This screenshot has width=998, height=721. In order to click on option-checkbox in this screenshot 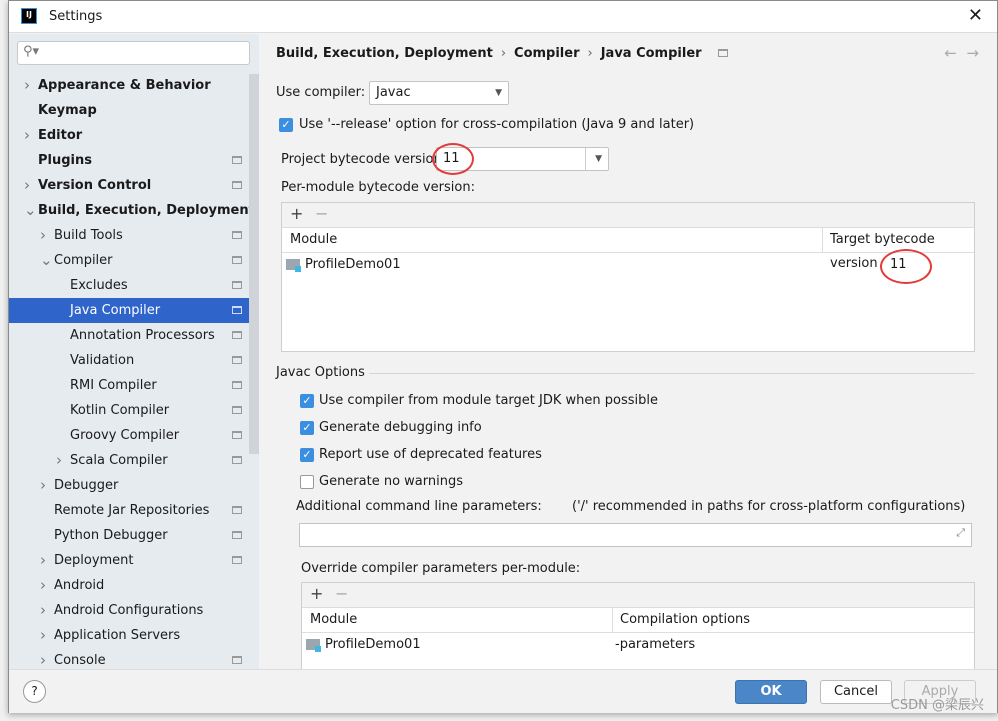, I will do `click(307, 482)`.